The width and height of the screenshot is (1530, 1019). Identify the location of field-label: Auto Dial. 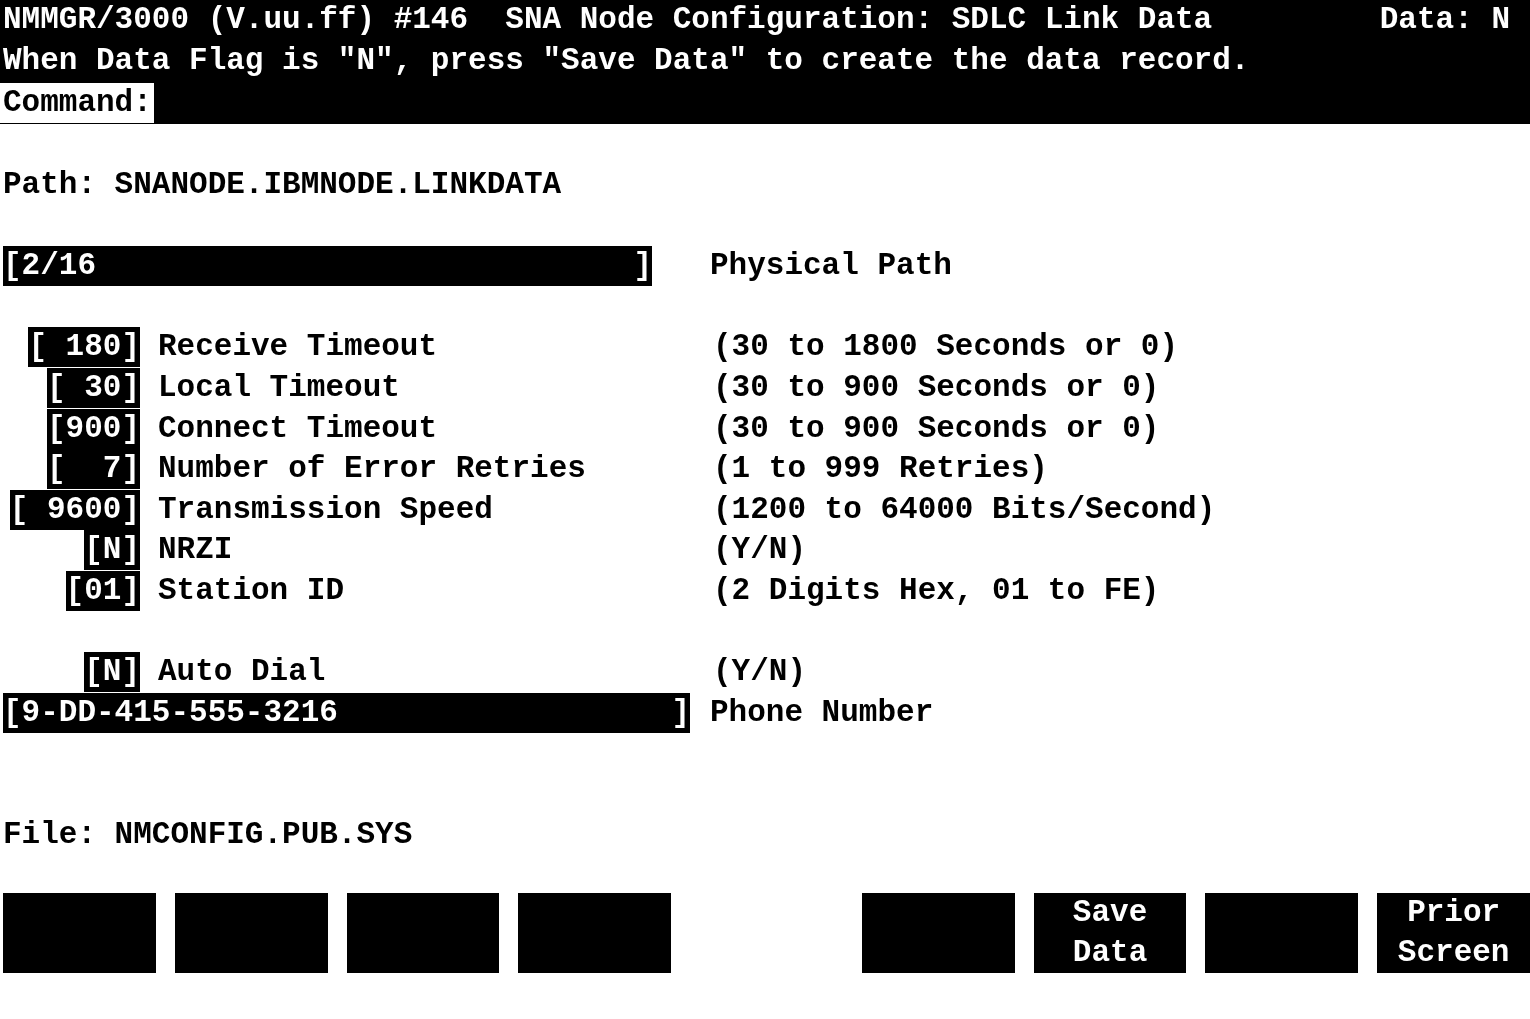
(242, 672).